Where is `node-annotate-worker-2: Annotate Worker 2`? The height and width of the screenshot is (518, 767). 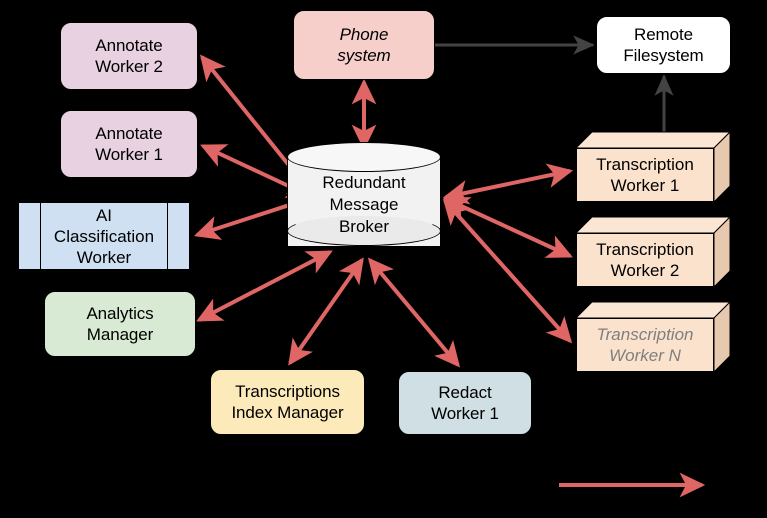
node-annotate-worker-2: Annotate Worker 2 is located at coordinates (129, 56).